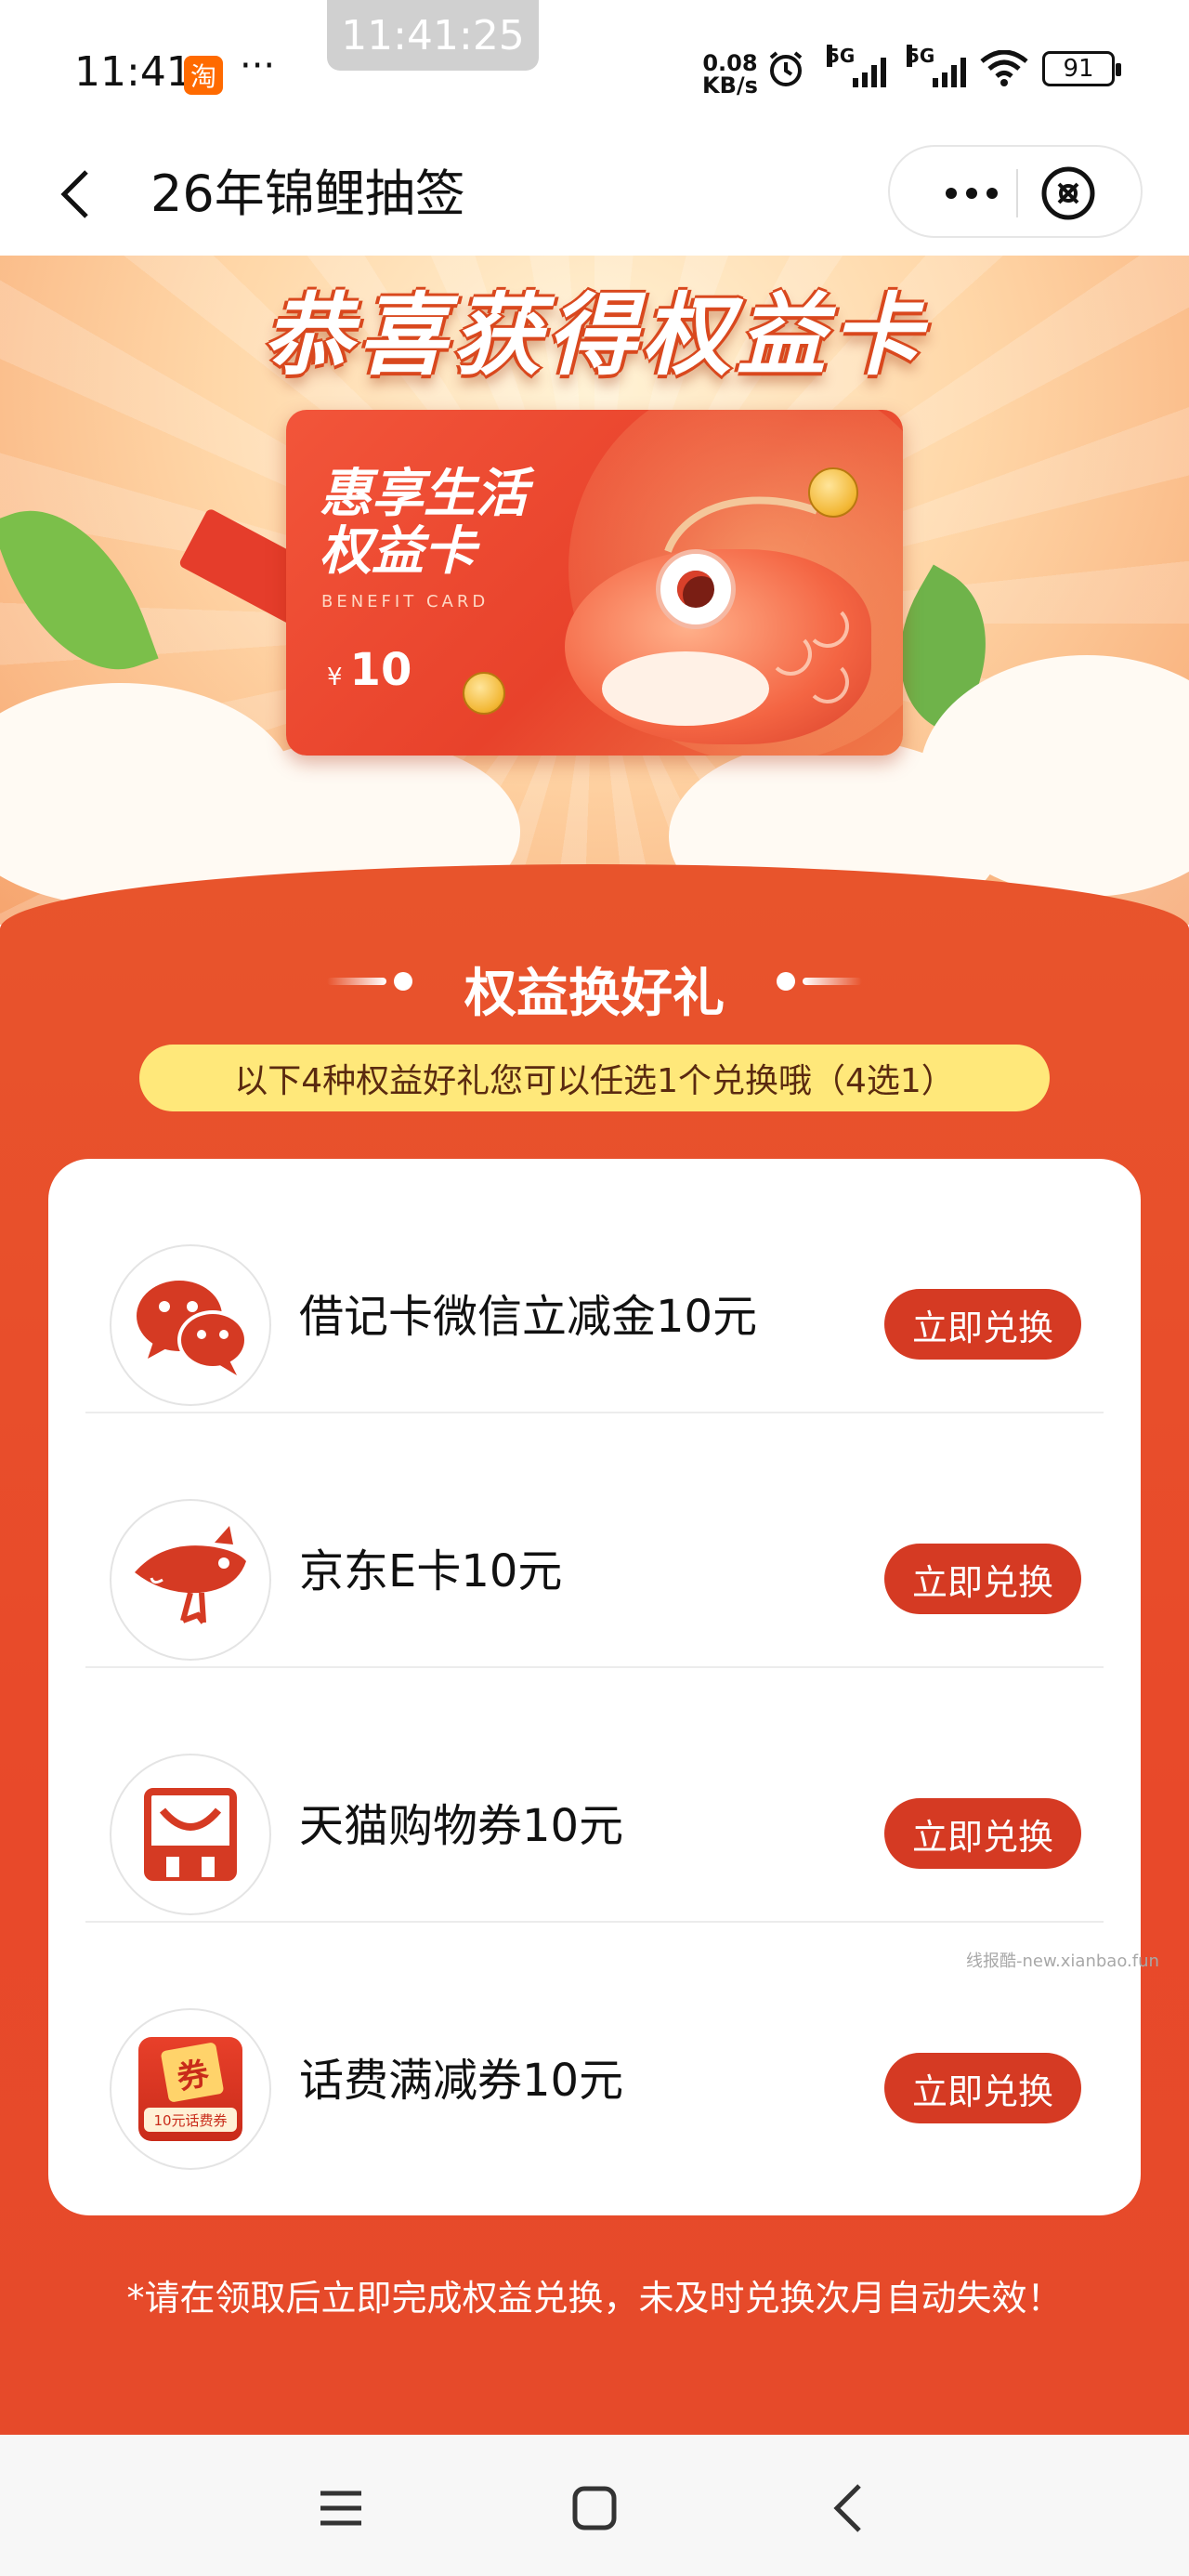  What do you see at coordinates (431, 1571) in the screenshot?
I see `reward-label: 京东E卡10元` at bounding box center [431, 1571].